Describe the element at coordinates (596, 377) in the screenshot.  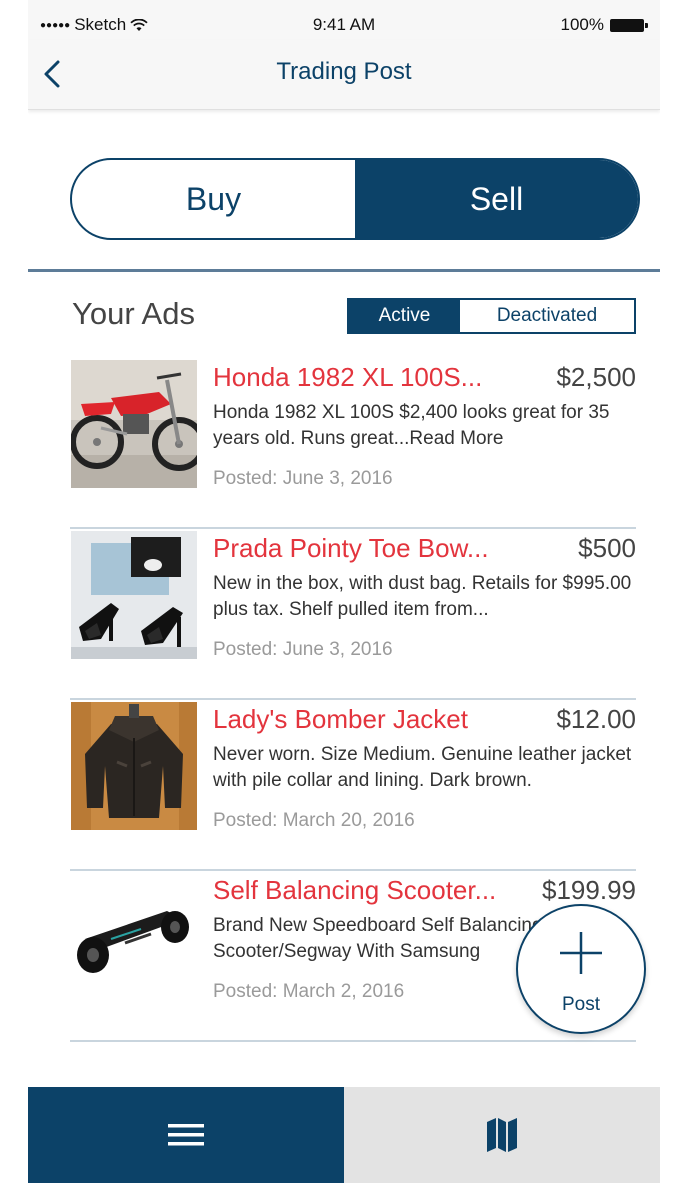
I see `ad-price: $2,500` at that location.